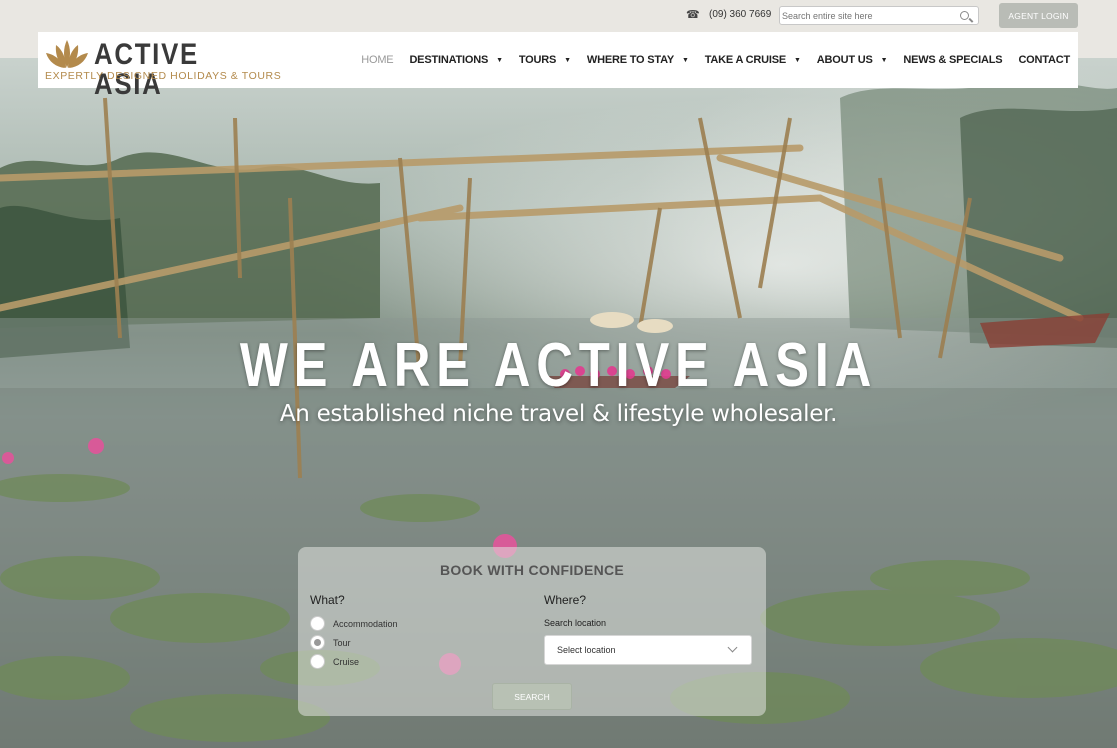 This screenshot has height=748, width=1117. I want to click on search-button: SEARCH, so click(532, 696).